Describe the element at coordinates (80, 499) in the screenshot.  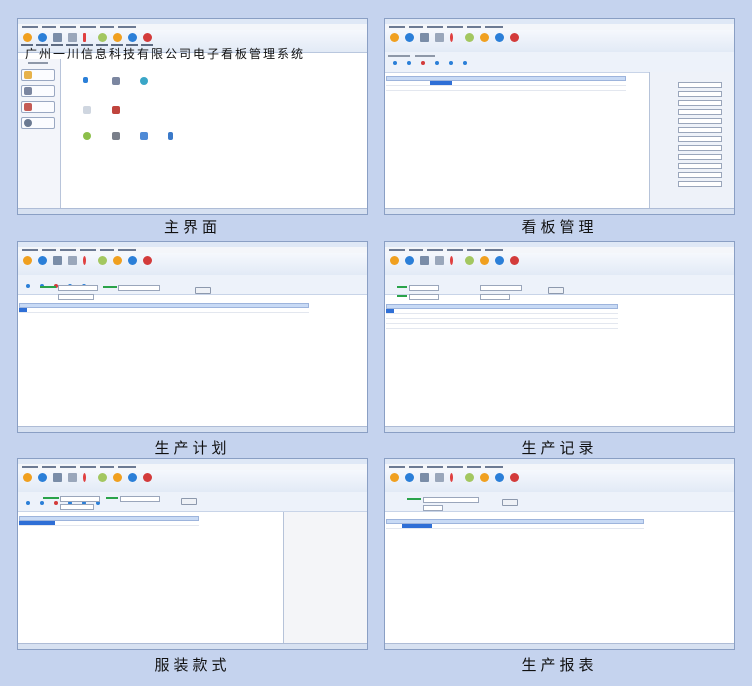
I see `style-field` at that location.